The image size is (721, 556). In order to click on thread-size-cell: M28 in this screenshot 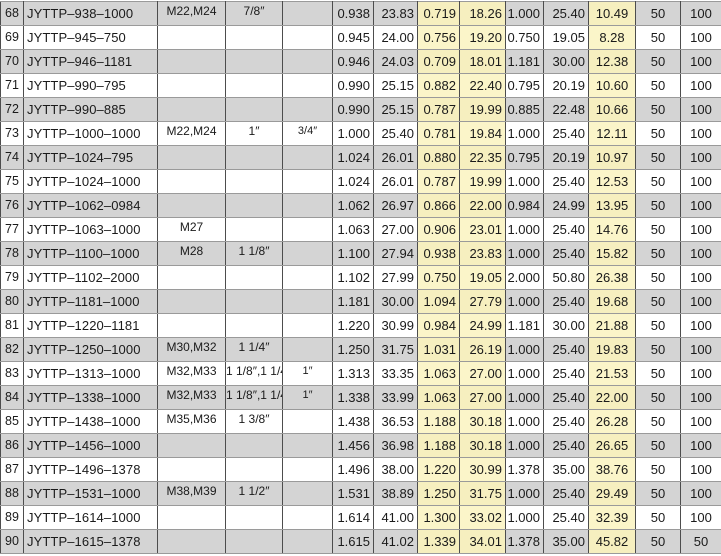, I will do `click(192, 254)`.